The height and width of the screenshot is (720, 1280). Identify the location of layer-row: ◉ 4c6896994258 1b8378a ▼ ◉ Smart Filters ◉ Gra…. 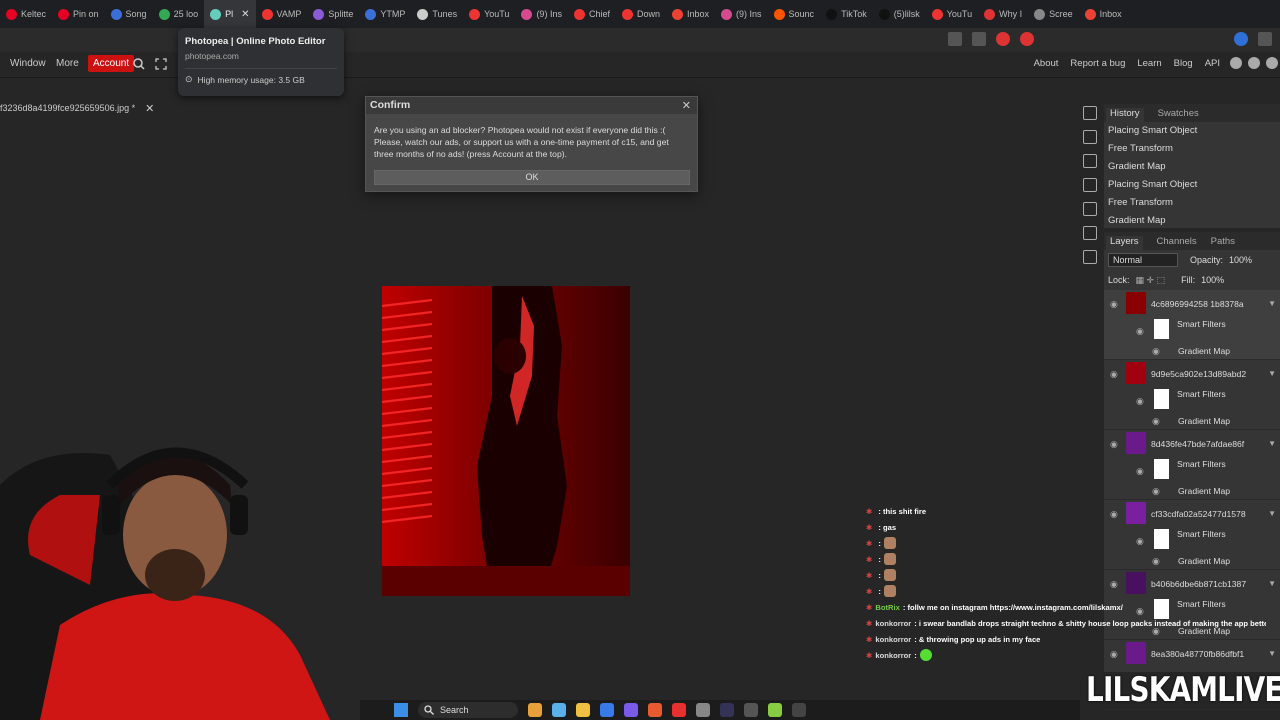
(1192, 325).